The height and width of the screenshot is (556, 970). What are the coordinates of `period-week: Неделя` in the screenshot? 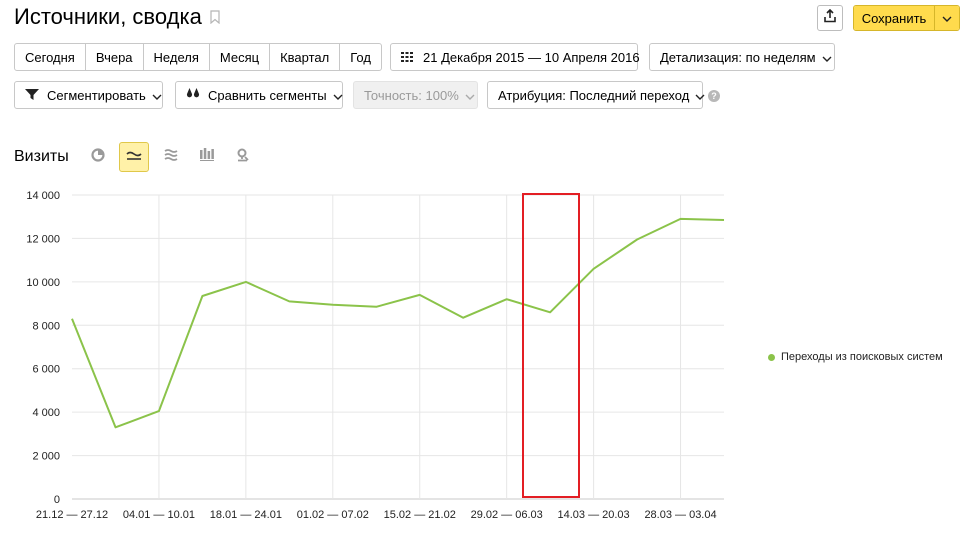 It's located at (177, 57).